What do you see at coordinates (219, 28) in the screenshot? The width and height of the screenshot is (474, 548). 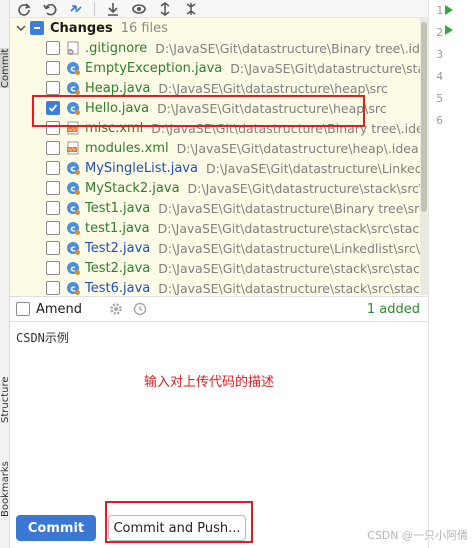 I see `changes-group-row: Changes 16 files` at bounding box center [219, 28].